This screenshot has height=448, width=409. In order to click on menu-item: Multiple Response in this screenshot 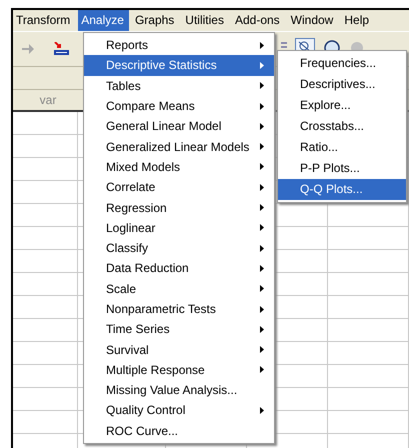, I will do `click(179, 370)`.